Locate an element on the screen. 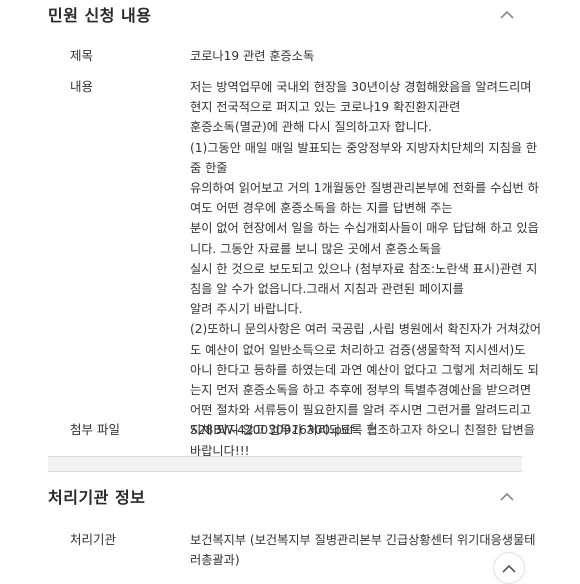 This screenshot has height=584, width=580. content-line: 분이 없어 현장에서 일을 하는 수십개회사들이 매우 답답해 하고 있읍 is located at coordinates (364, 228).